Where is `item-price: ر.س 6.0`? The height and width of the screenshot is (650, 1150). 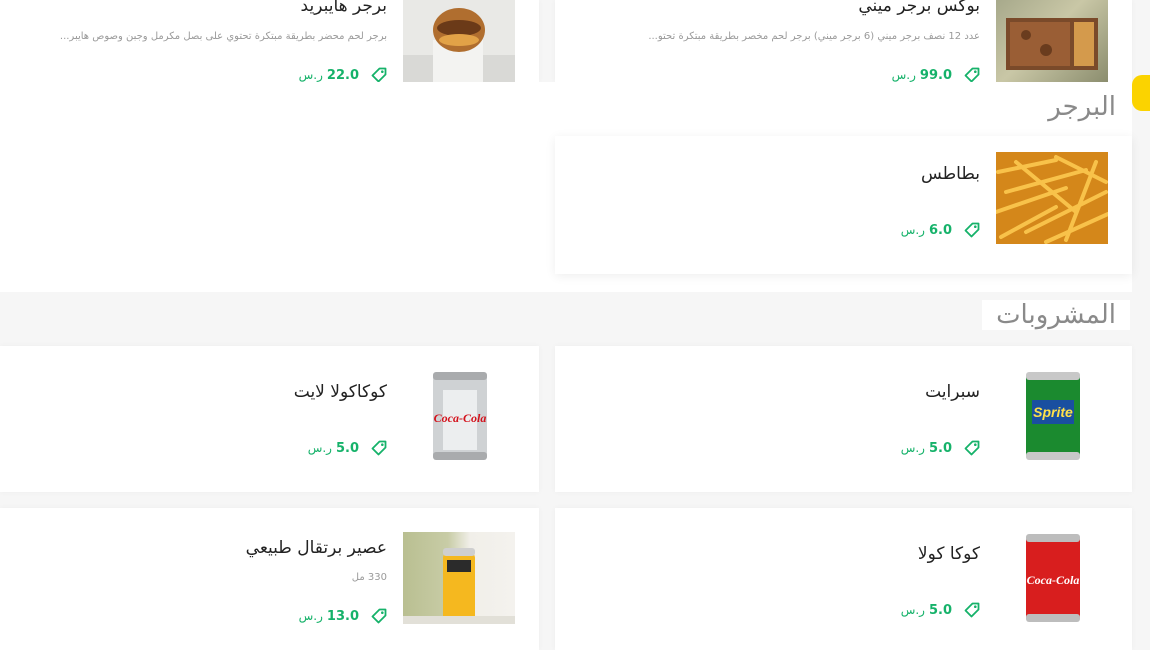 item-price: ر.س 6.0 is located at coordinates (940, 230).